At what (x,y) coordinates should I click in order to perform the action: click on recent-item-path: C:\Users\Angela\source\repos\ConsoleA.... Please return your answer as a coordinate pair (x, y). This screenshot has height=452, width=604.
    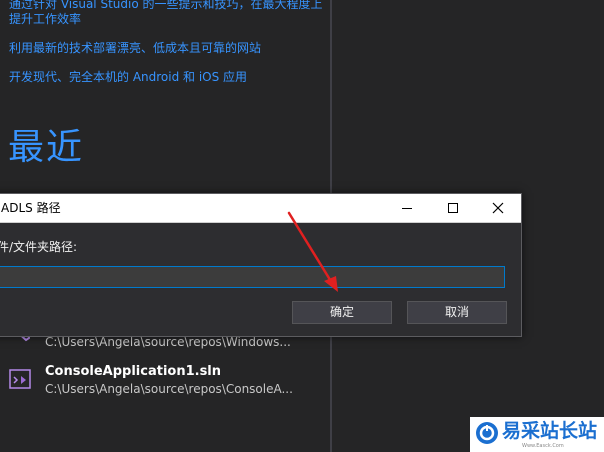
    Looking at the image, I should click on (169, 389).